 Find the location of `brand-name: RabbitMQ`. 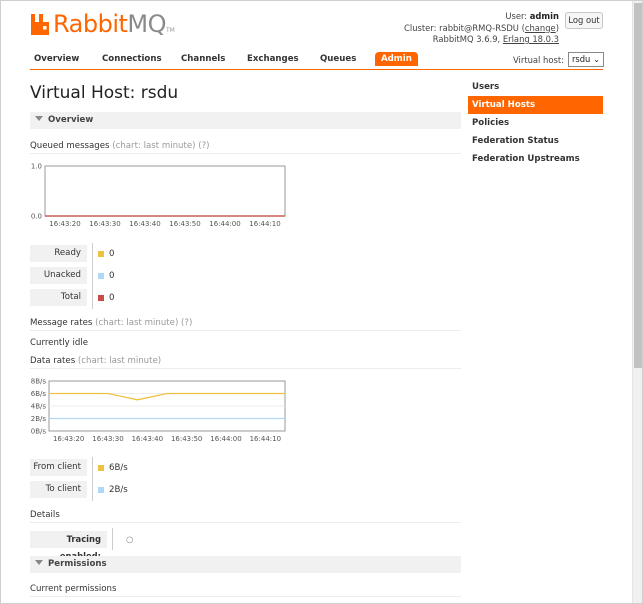

brand-name: RabbitMQ is located at coordinates (110, 24).